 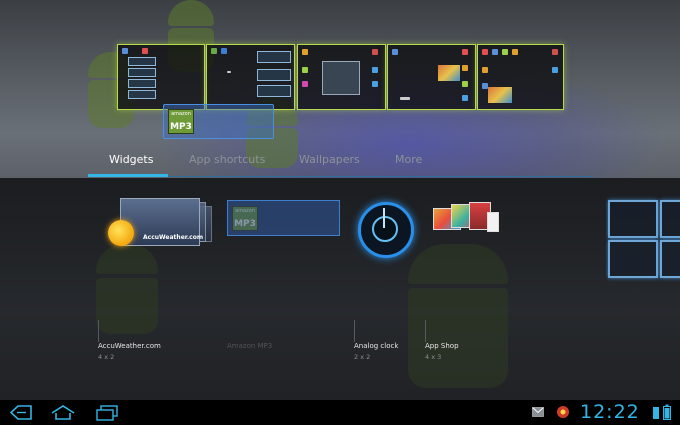 What do you see at coordinates (21, 412) in the screenshot?
I see `back-icon` at bounding box center [21, 412].